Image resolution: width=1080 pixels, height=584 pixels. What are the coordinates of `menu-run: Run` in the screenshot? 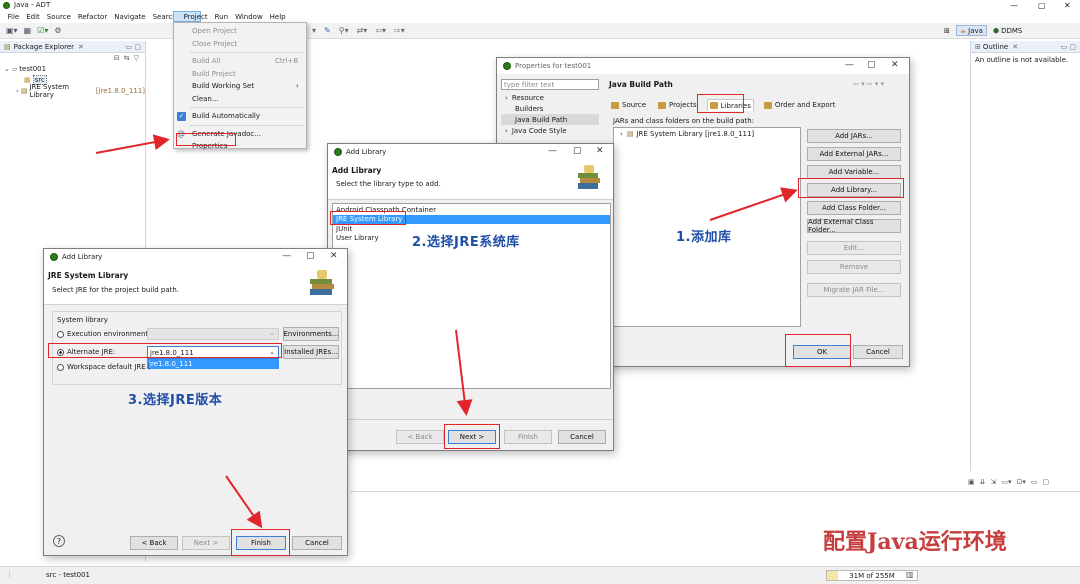 It's located at (221, 16).